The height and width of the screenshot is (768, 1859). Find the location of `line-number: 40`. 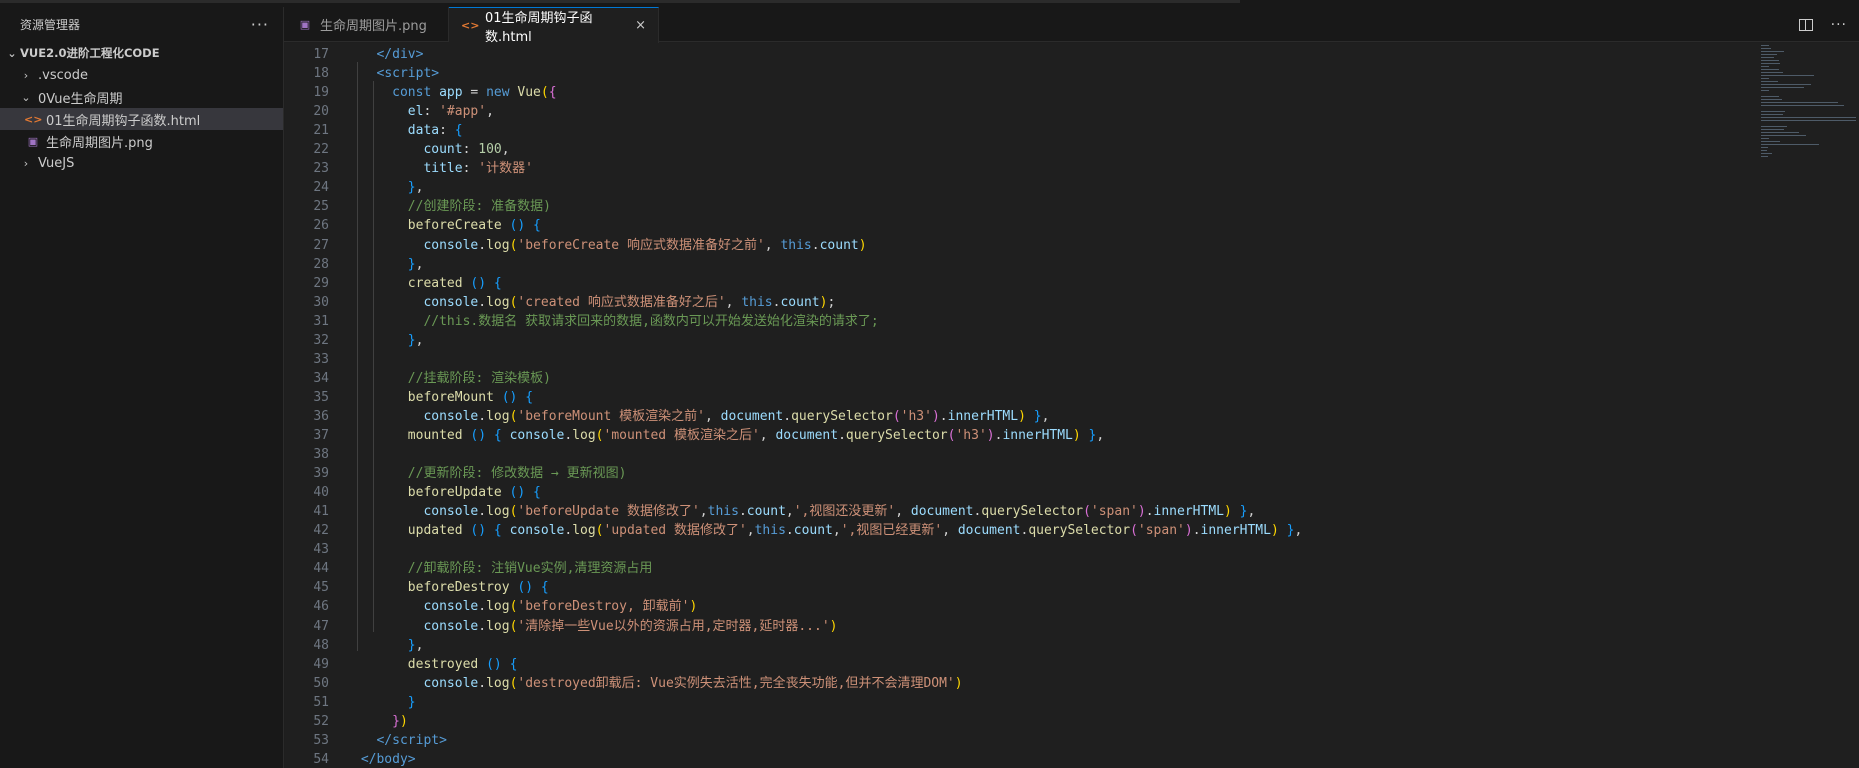

line-number: 40 is located at coordinates (321, 493).